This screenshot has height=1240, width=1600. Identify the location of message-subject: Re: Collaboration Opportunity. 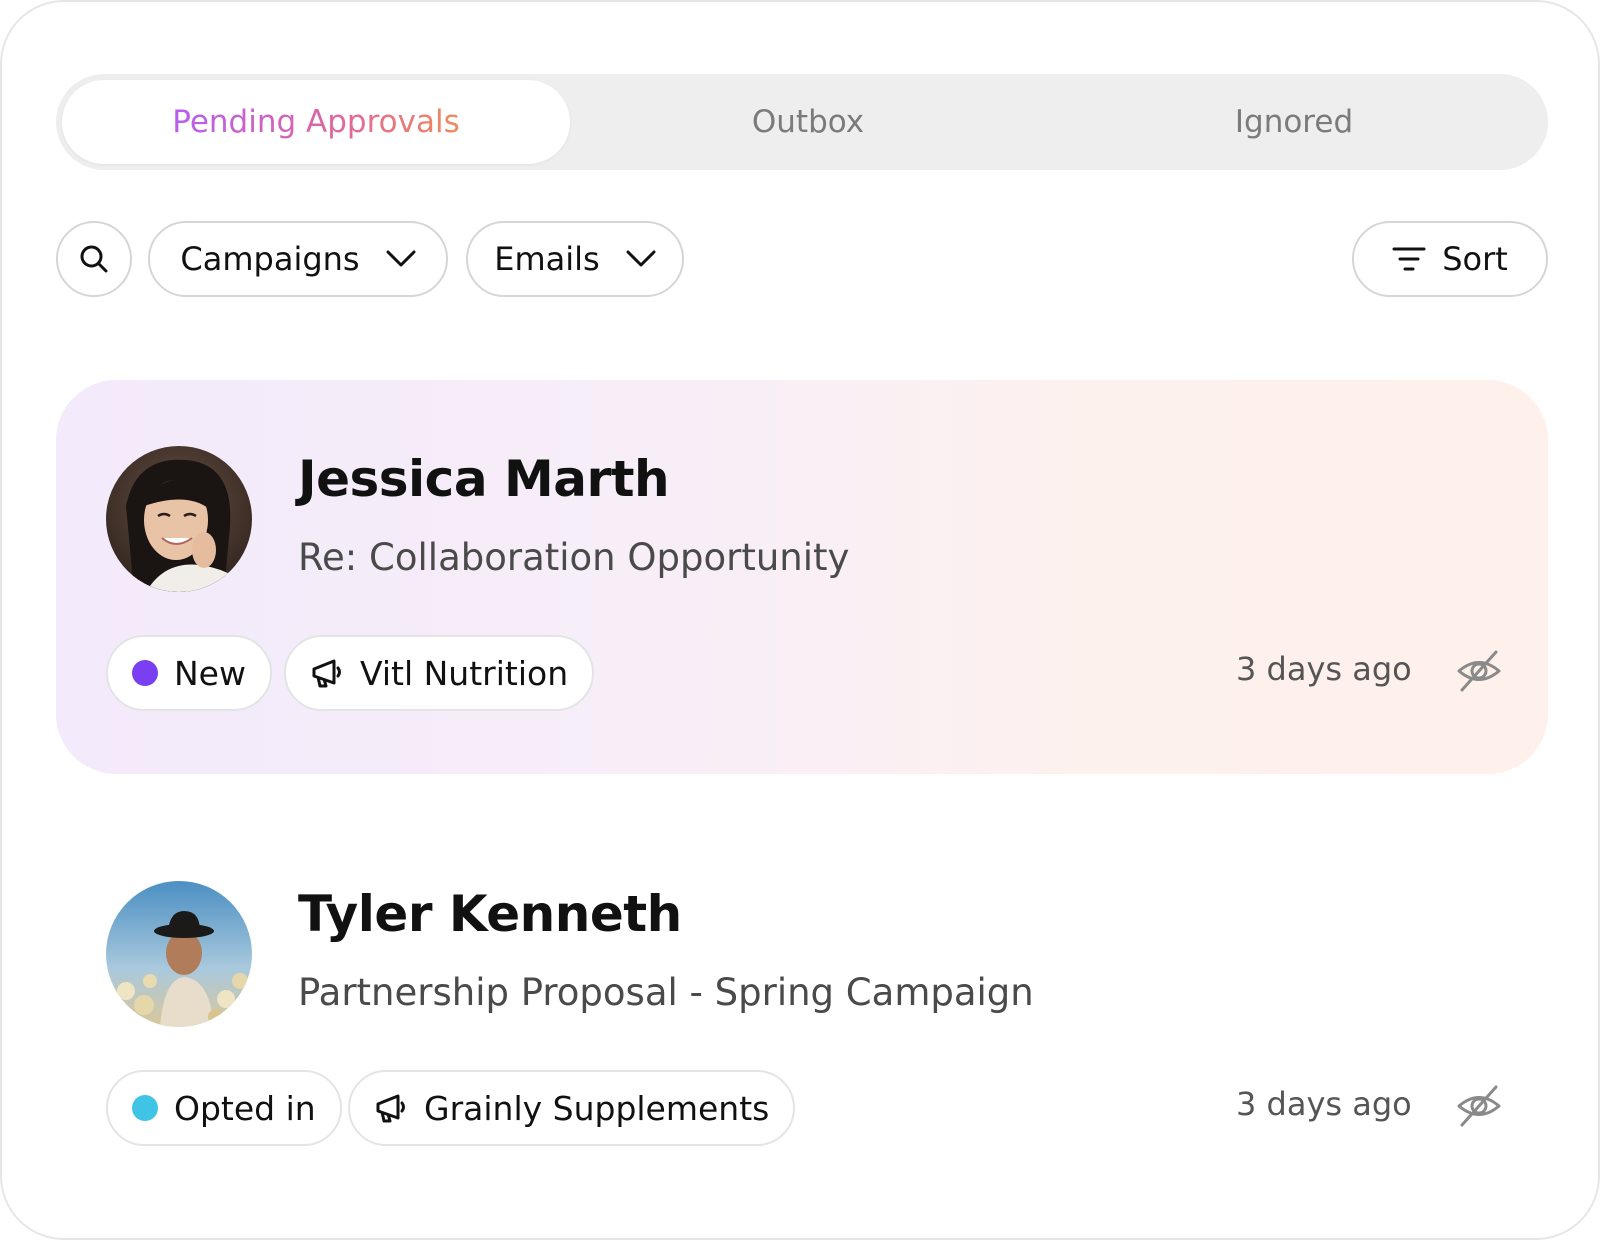
(574, 557).